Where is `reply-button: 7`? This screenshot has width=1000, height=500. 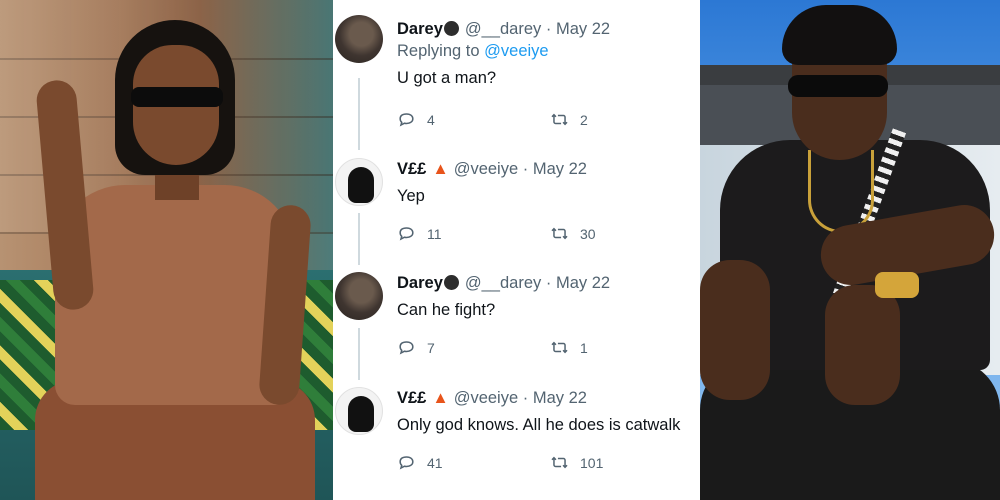
reply-button: 7 is located at coordinates (416, 347).